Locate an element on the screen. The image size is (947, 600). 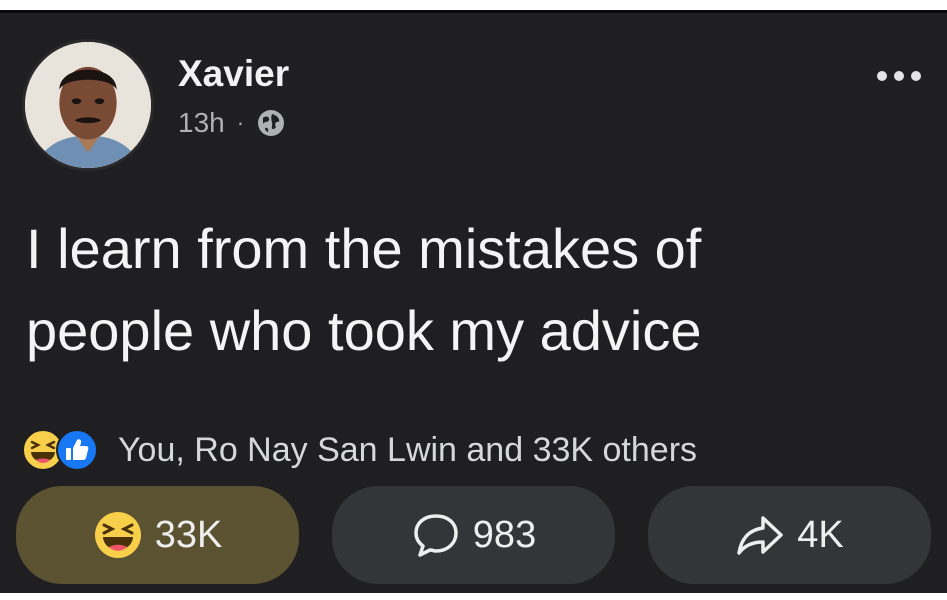
post-text-line: I learn from the mistakes of is located at coordinates (364, 248).